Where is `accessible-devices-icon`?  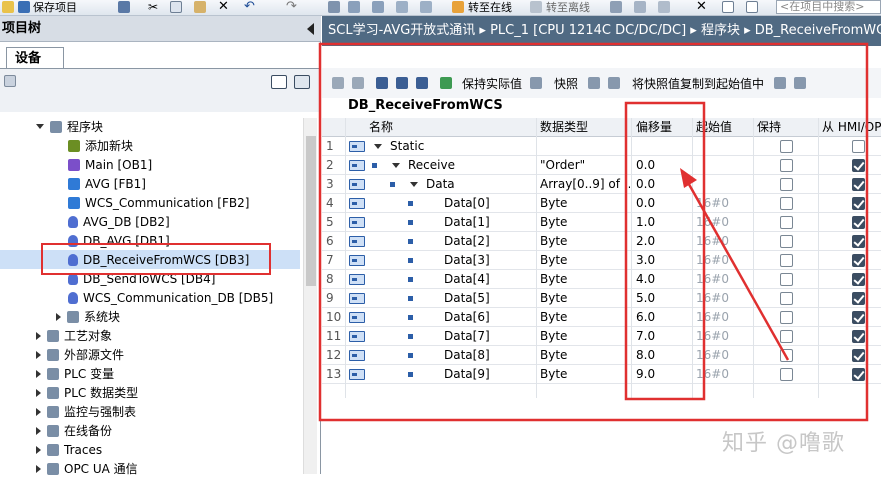 accessible-devices-icon is located at coordinates (616, 7).